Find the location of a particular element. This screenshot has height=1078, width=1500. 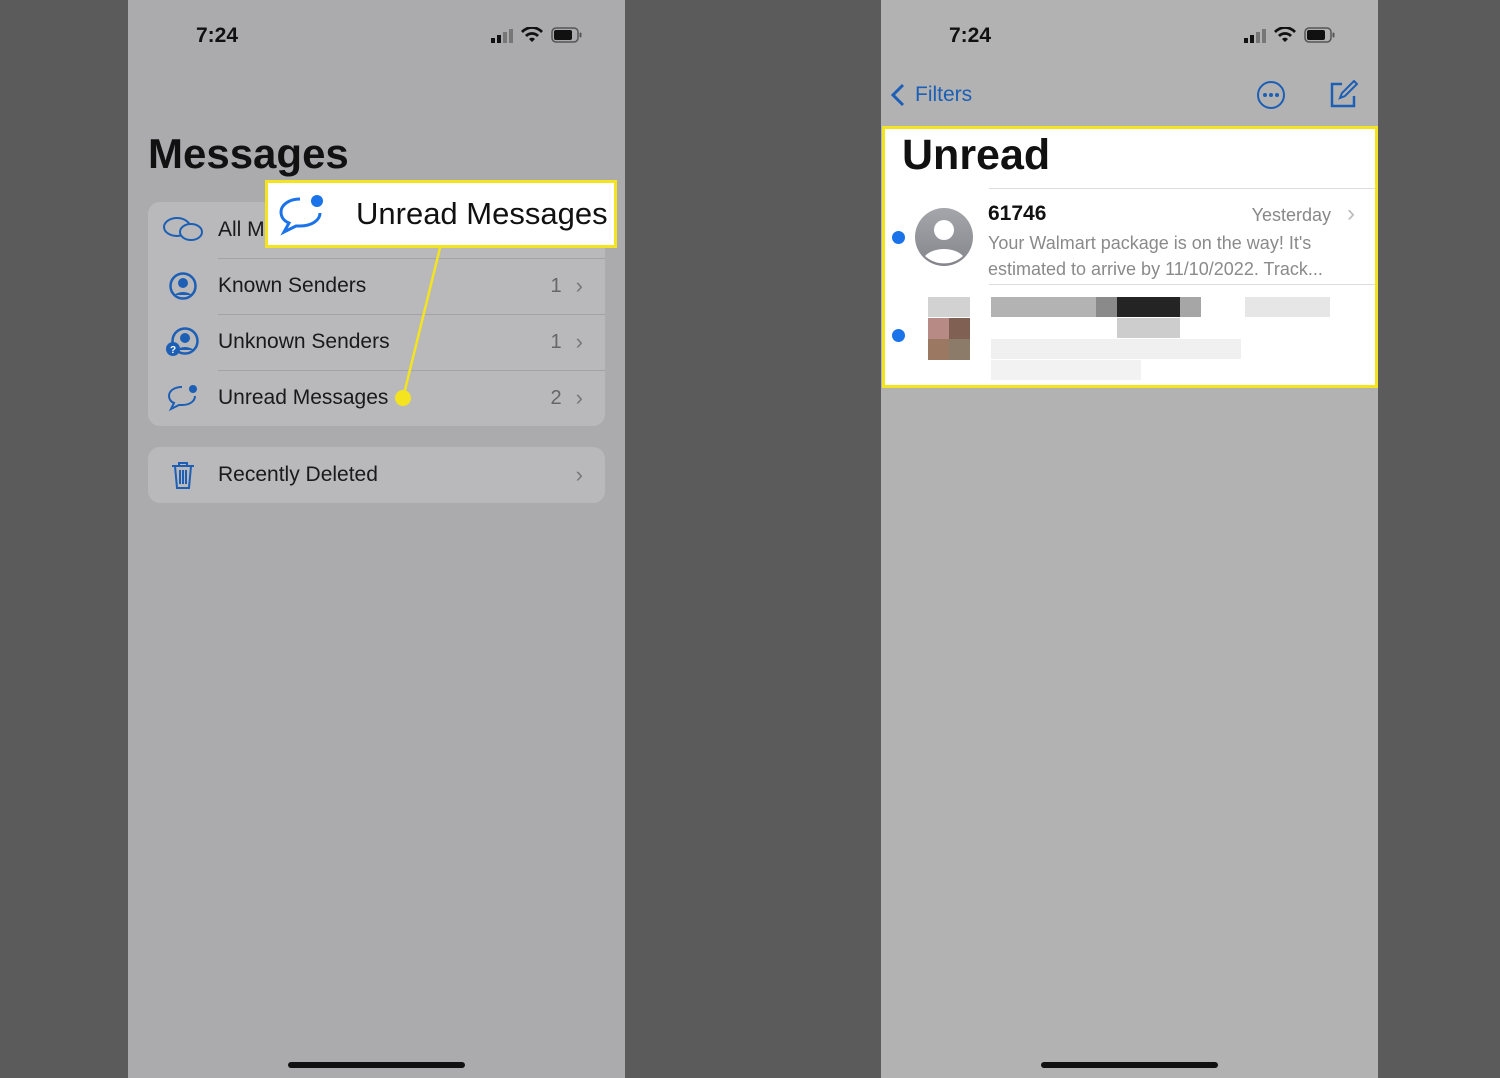

status-time: 7:24 is located at coordinates (970, 35).